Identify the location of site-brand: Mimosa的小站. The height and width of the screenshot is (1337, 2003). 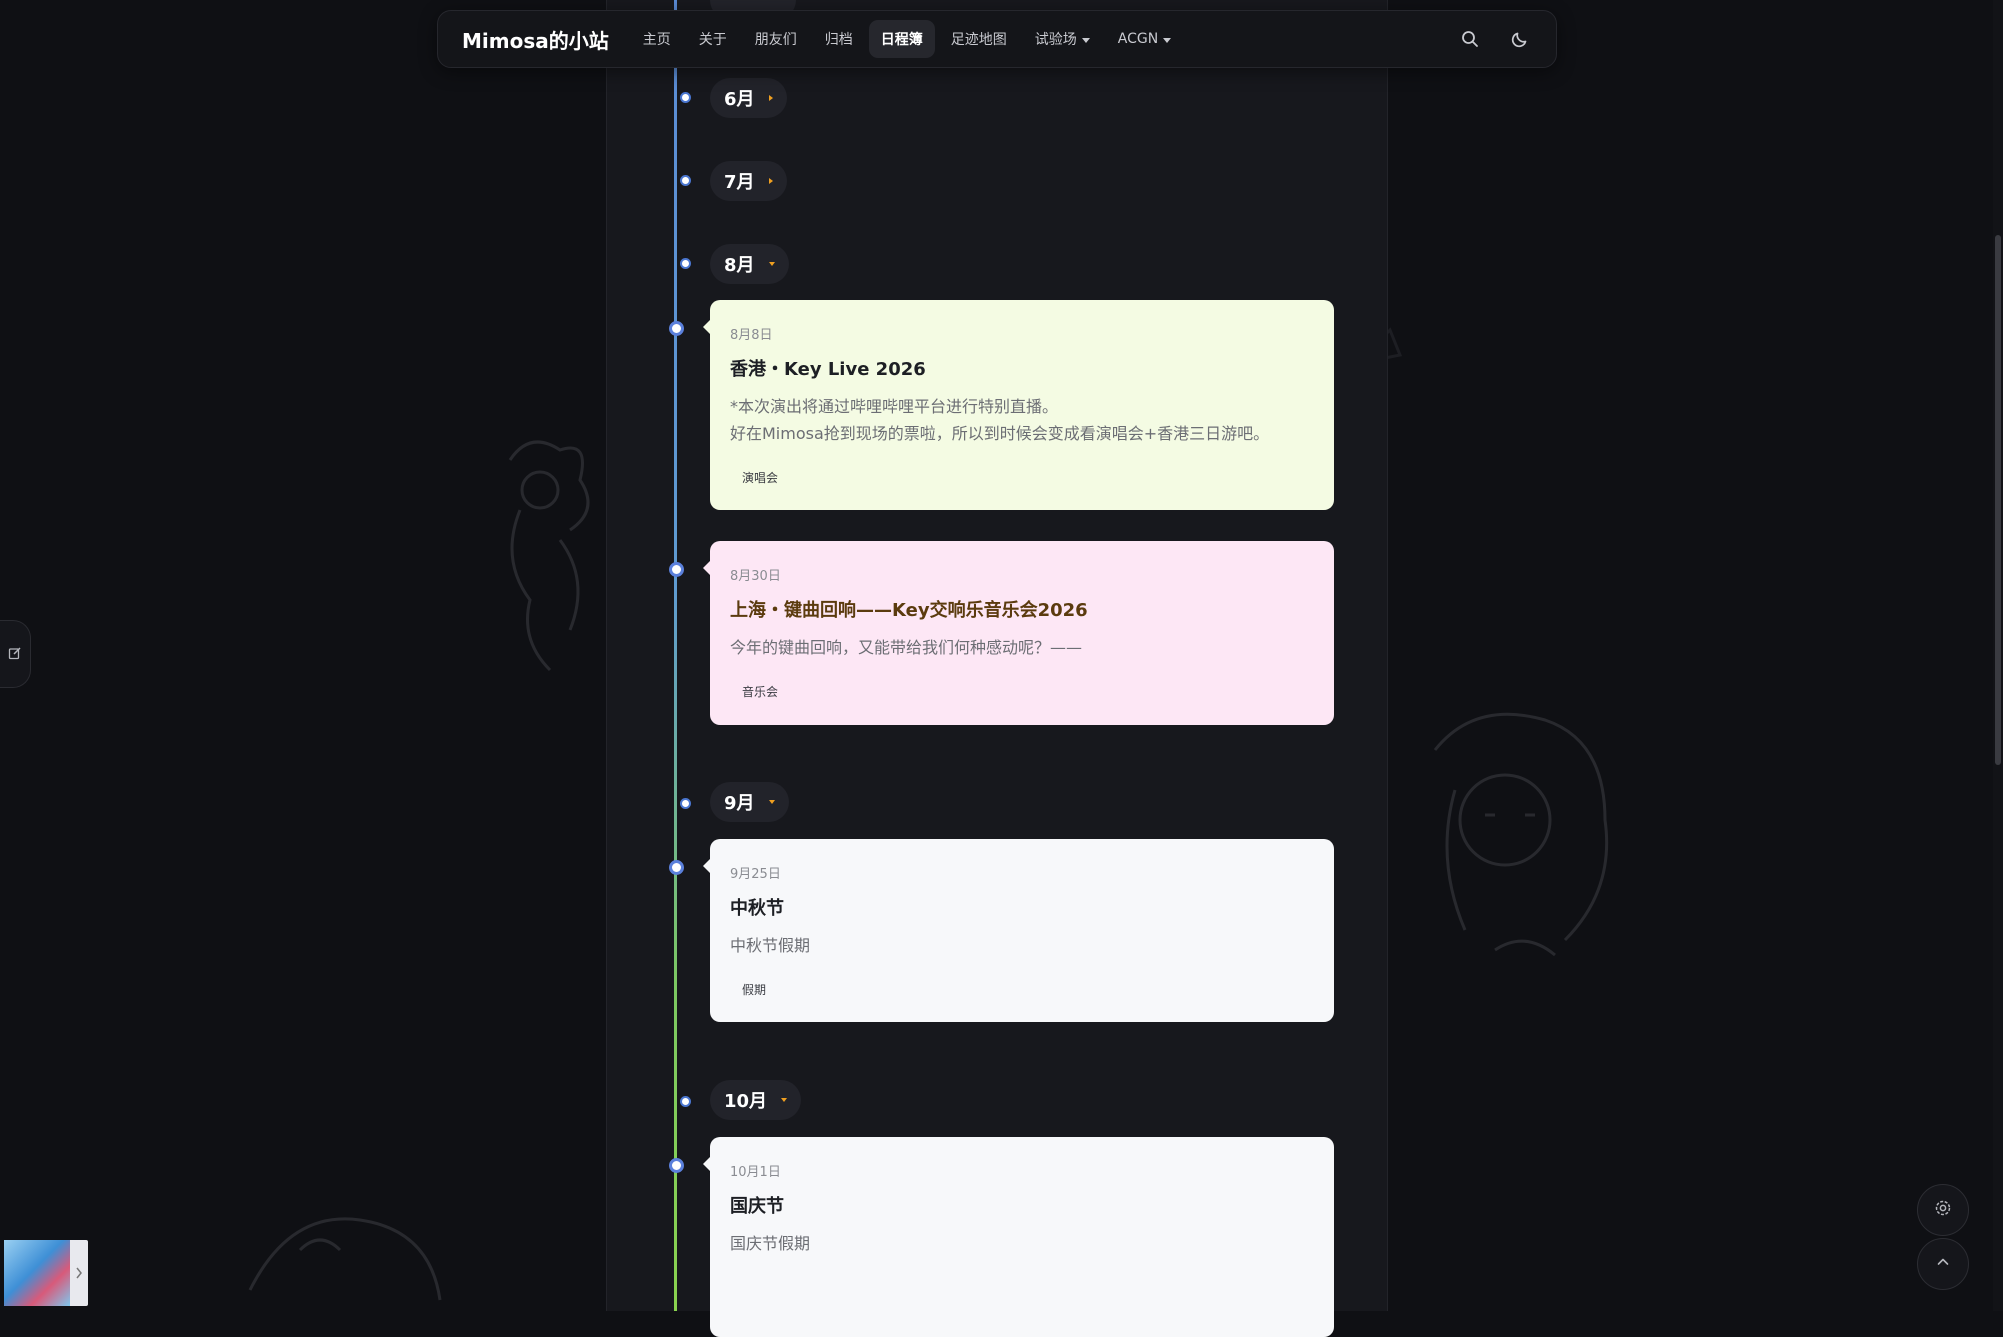
(535, 39).